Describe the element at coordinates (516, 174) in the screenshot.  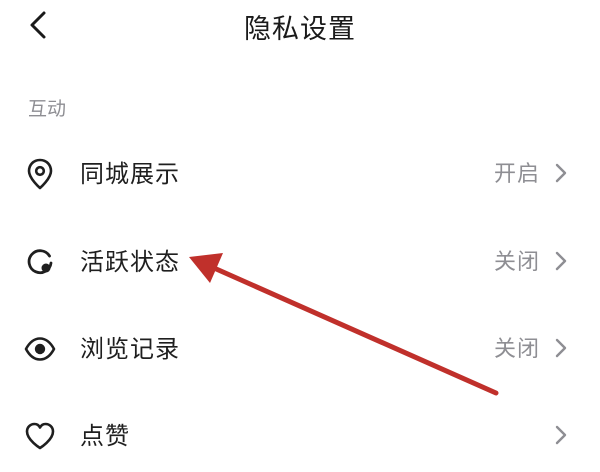
I see `setting-value: 开启` at that location.